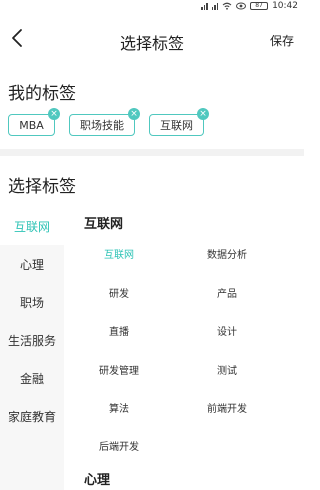  What do you see at coordinates (285, 6) in the screenshot?
I see `status-time: 10:42` at bounding box center [285, 6].